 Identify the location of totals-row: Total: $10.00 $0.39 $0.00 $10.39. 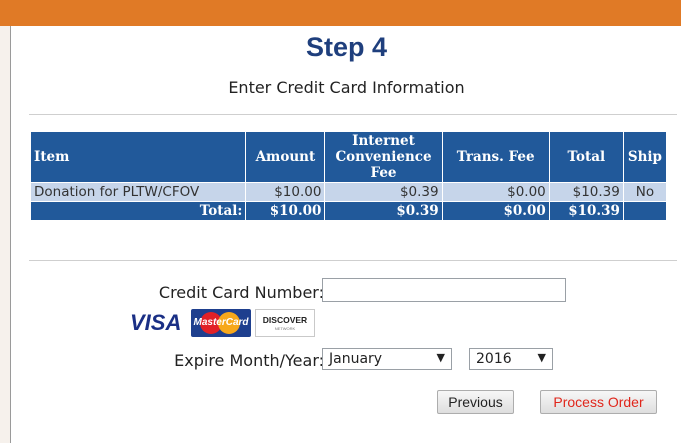
(348, 211).